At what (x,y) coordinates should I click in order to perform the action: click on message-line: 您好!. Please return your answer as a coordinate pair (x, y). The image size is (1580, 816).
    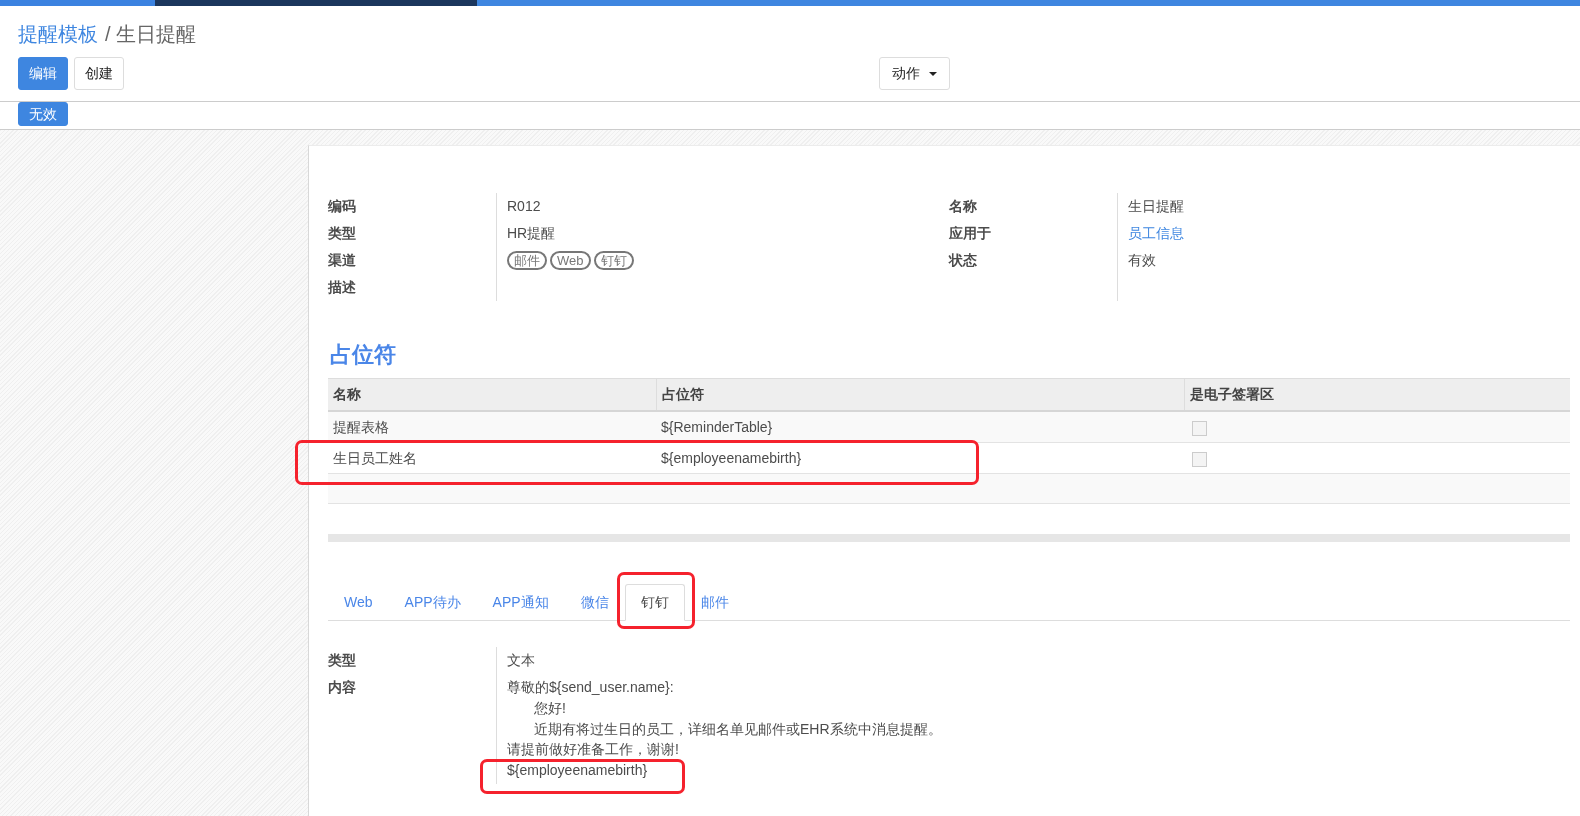
    Looking at the image, I should click on (549, 708).